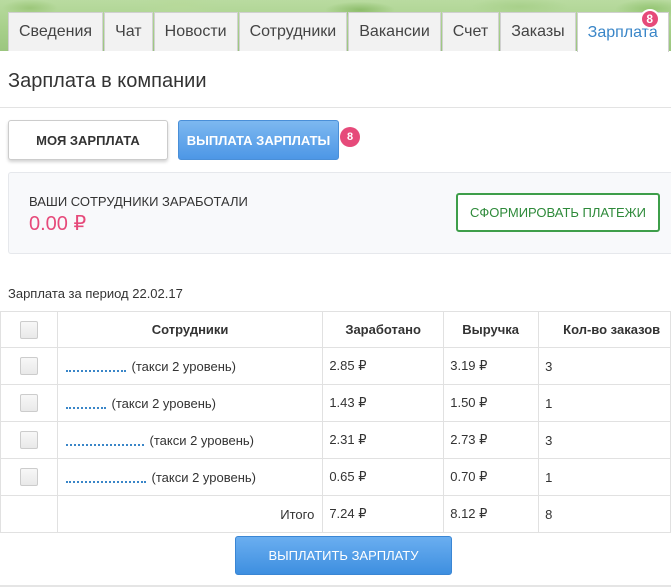  I want to click on pay-salary-button: ВЫПЛАТИТЬ ЗАРПЛАТУ, so click(343, 555).